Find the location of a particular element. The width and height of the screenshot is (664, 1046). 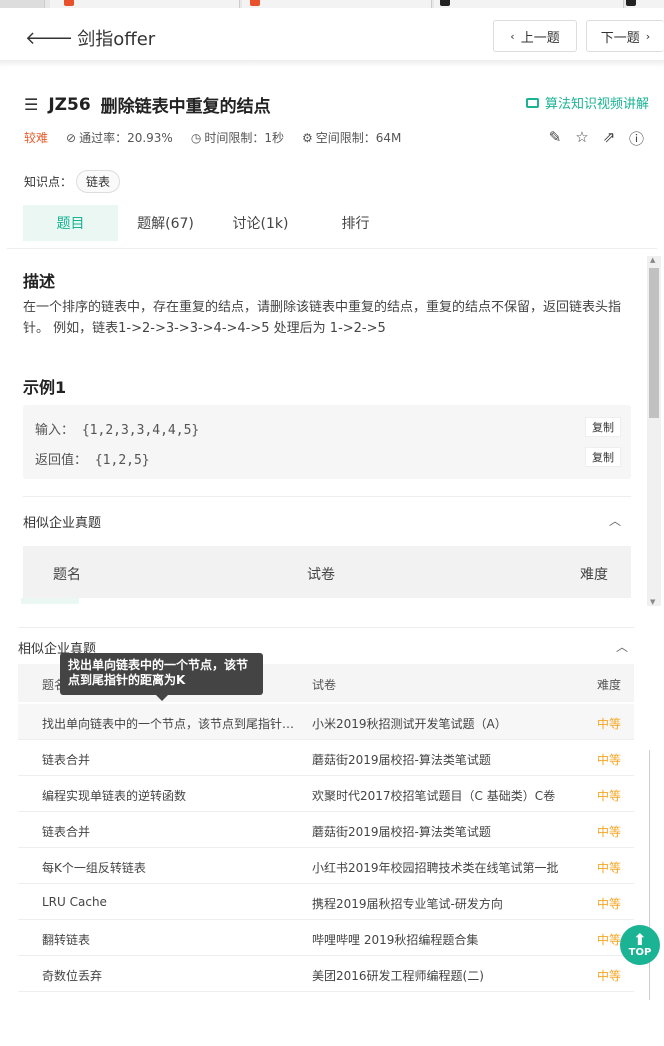

browser-tab-strip is located at coordinates (332, 4).